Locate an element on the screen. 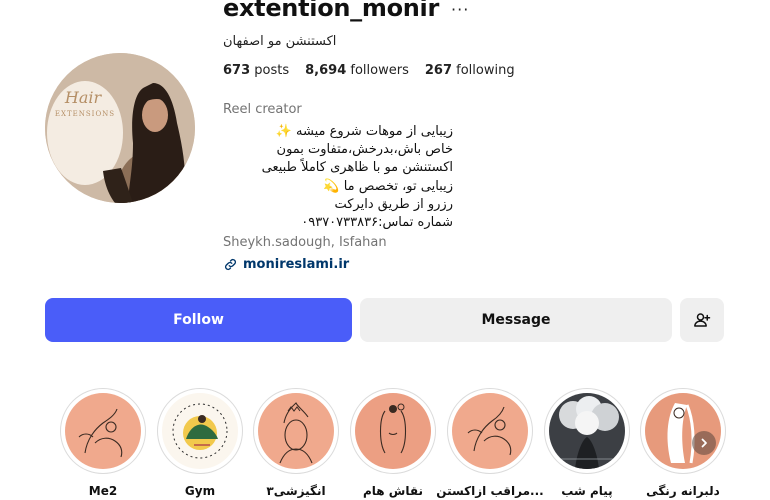 This screenshot has width=770, height=500. svg-text: Hair is located at coordinates (83, 97).